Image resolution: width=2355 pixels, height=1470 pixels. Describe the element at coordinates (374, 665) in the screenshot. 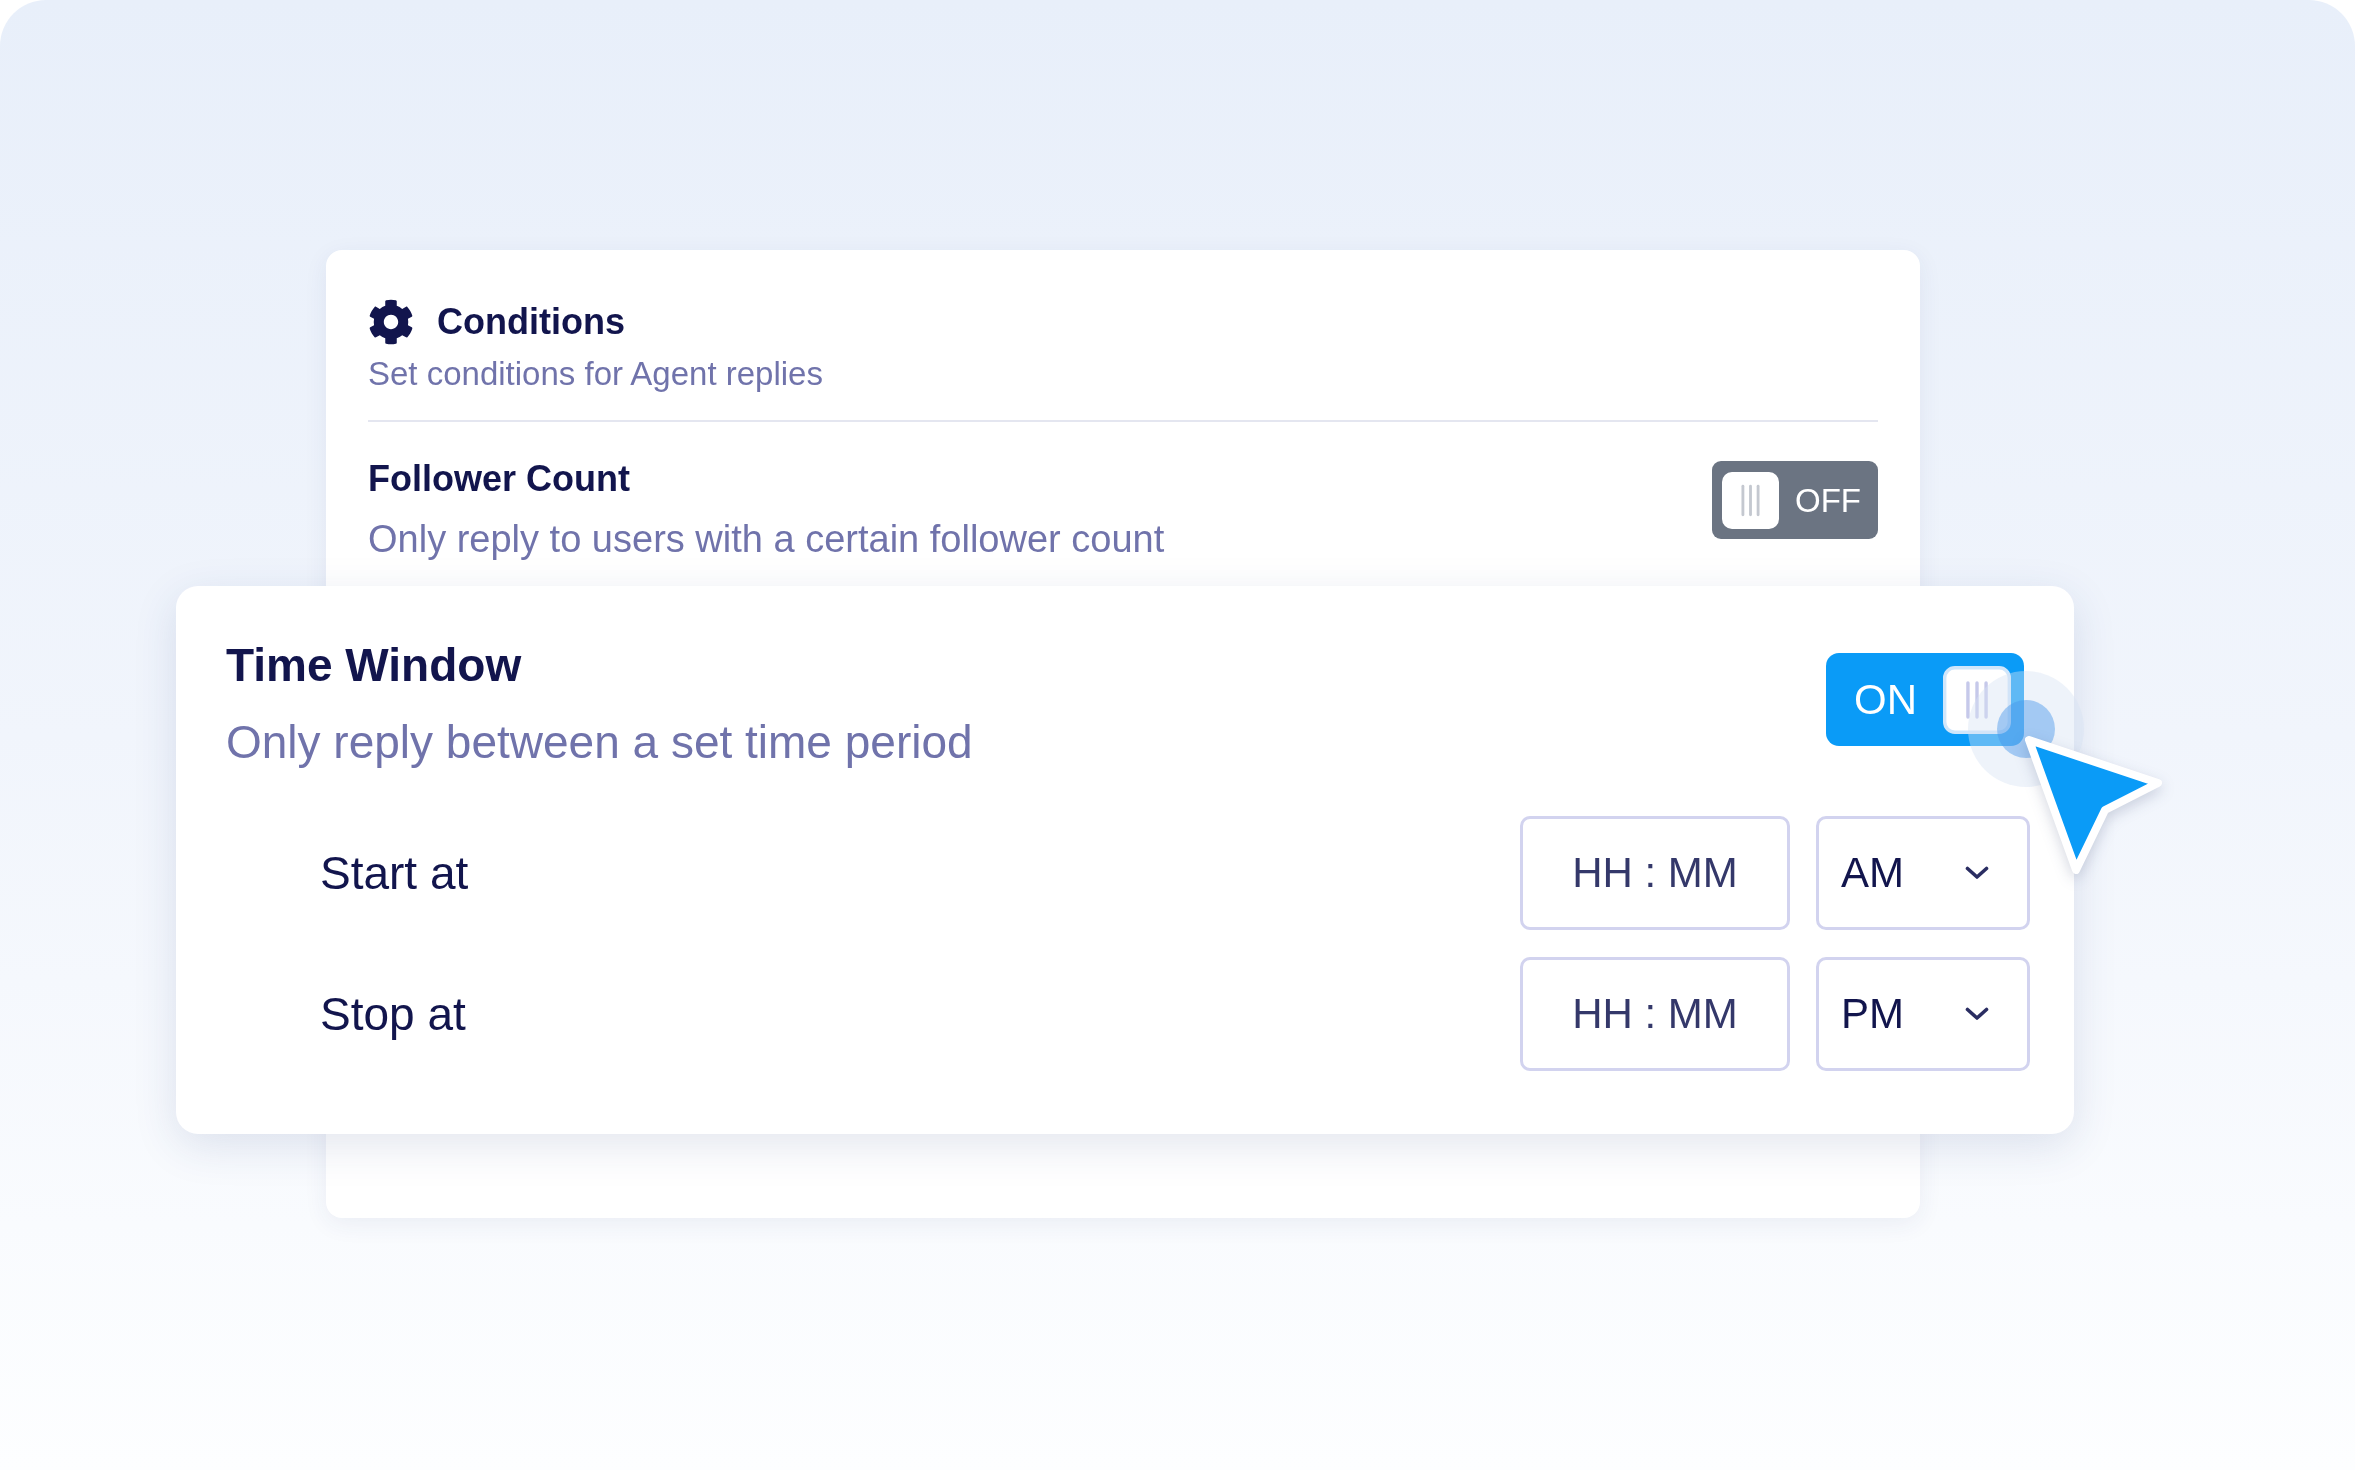

I see `rule-title: Time Window` at that location.